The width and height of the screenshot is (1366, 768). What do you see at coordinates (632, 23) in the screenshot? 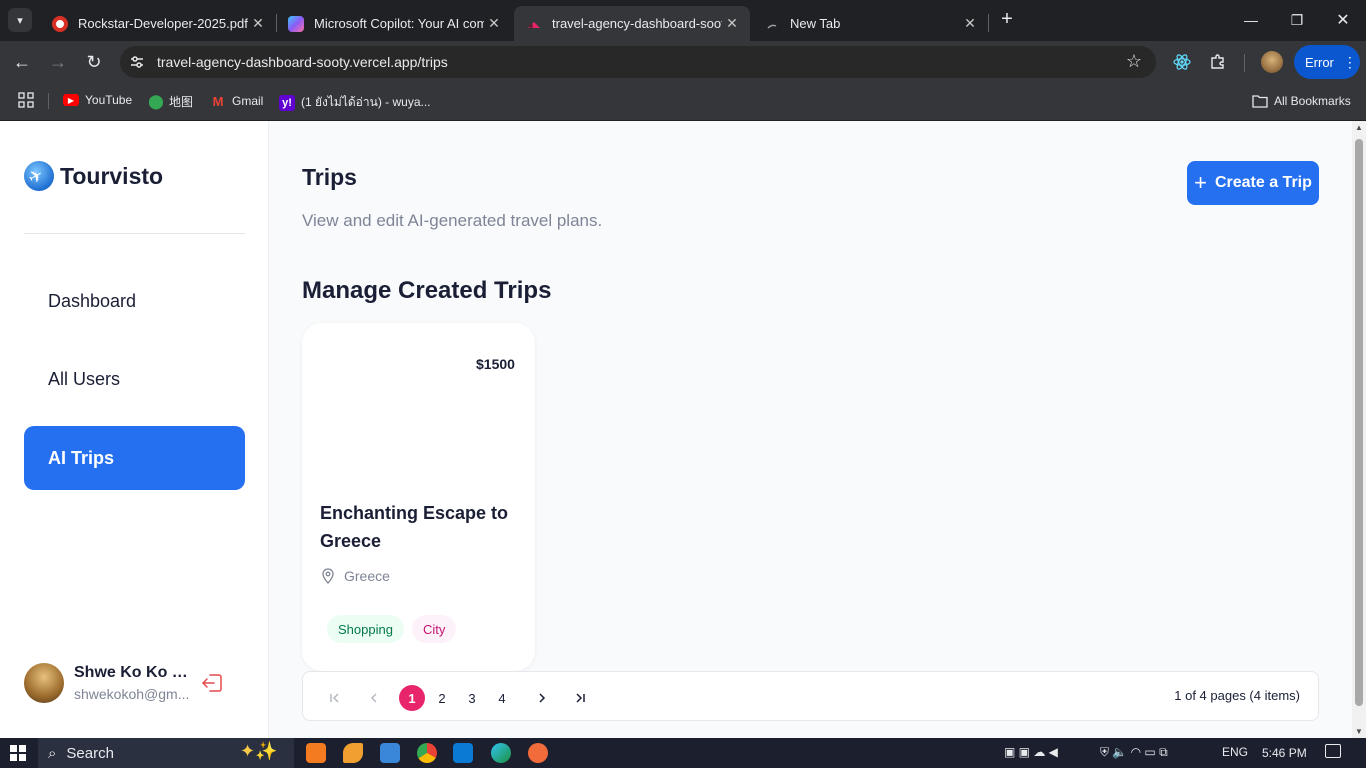
I see `tab-travel-agency: travel-agency-dashboard-sooty ✕` at bounding box center [632, 23].